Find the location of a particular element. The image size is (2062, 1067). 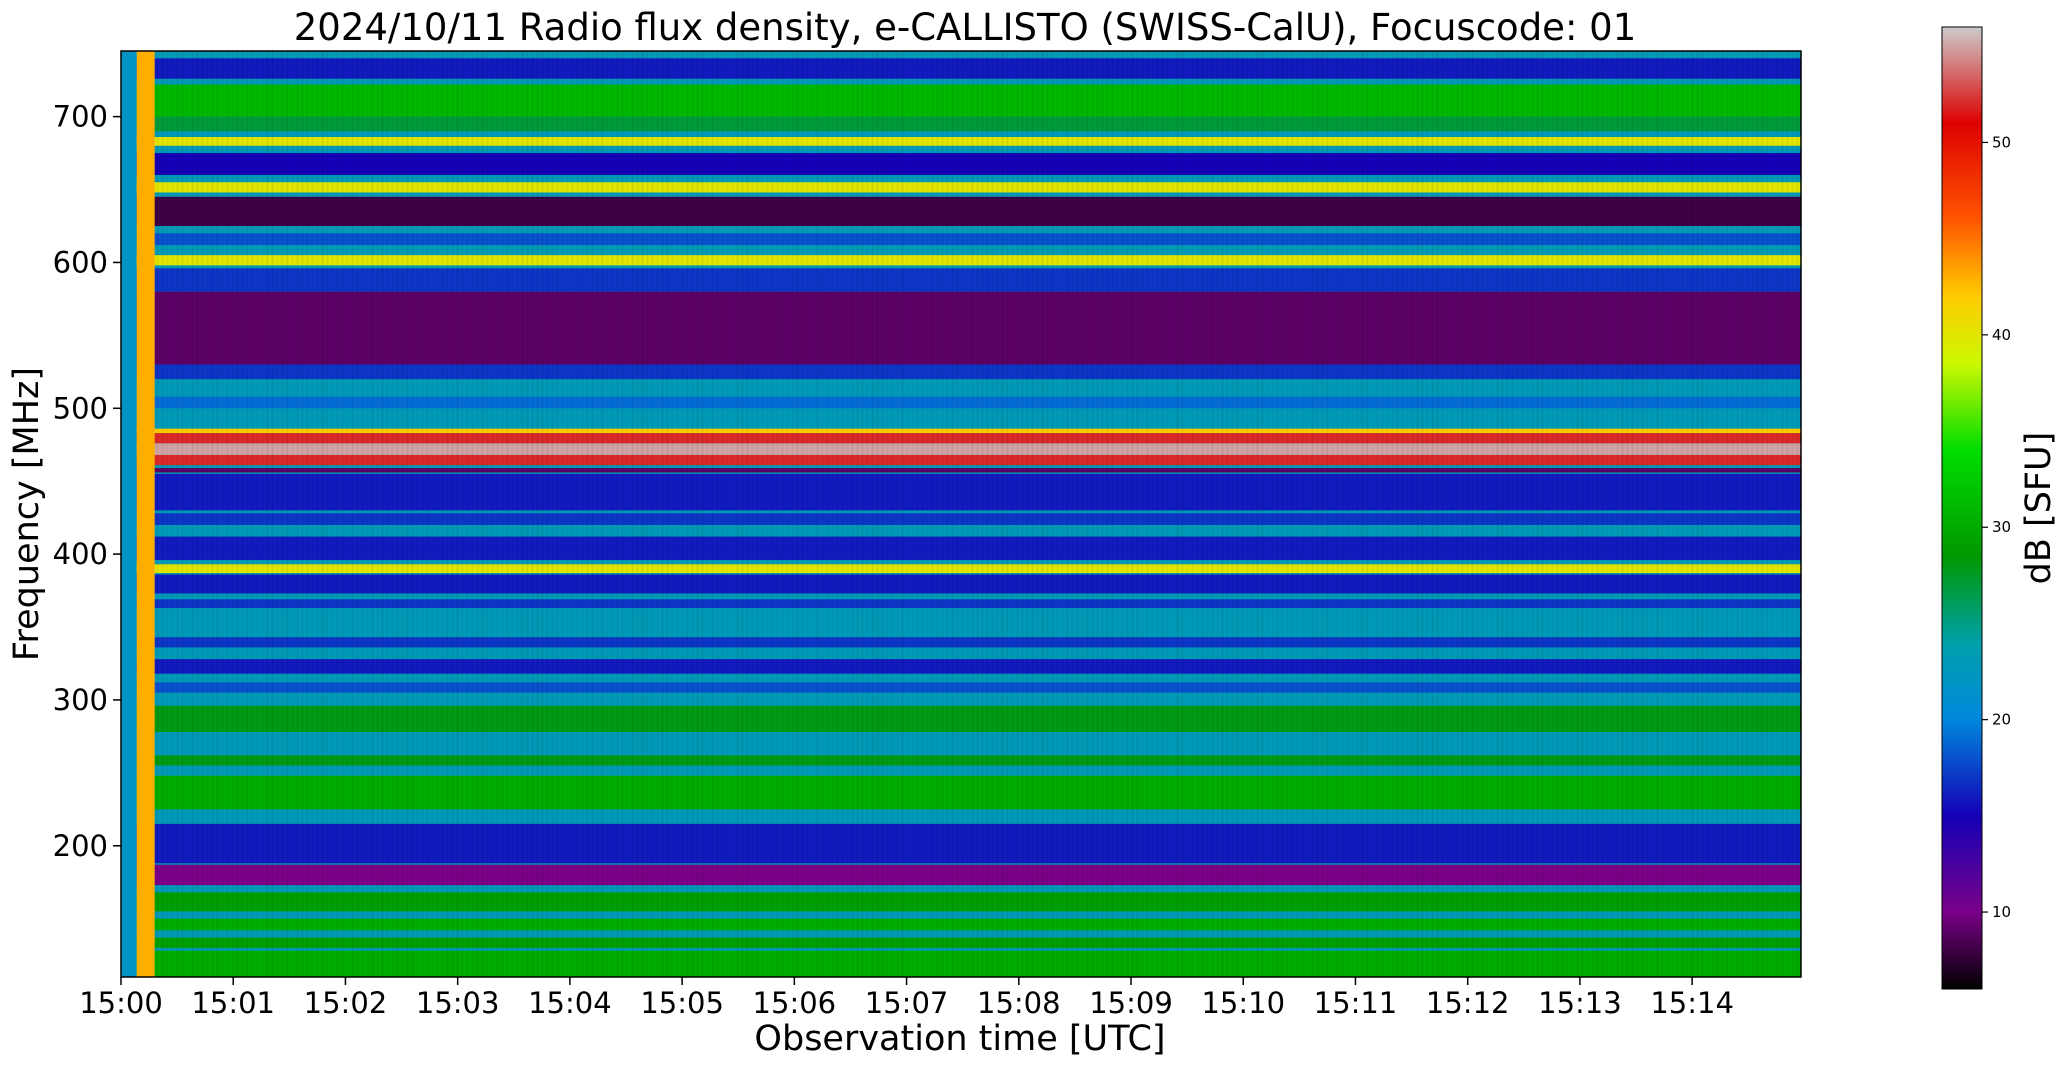

x-tick-label: 15:14 is located at coordinates (1692, 1003).